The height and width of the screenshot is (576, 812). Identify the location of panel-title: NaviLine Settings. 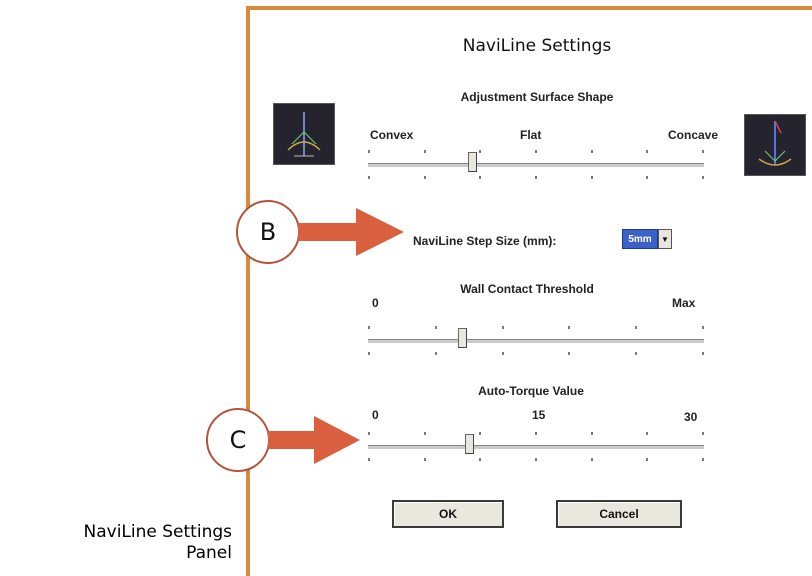
(537, 46).